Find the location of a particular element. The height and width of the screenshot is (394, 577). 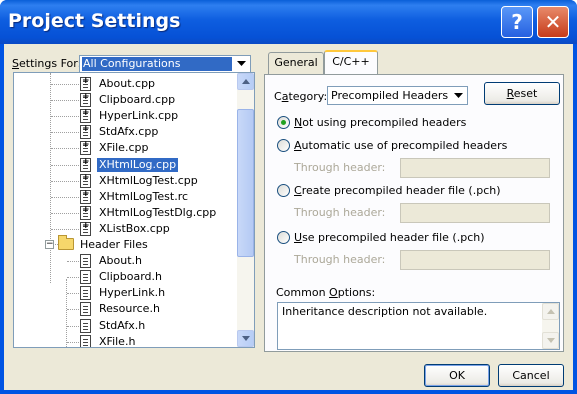

common-options-text: Inheritance description not available. is located at coordinates (385, 311).